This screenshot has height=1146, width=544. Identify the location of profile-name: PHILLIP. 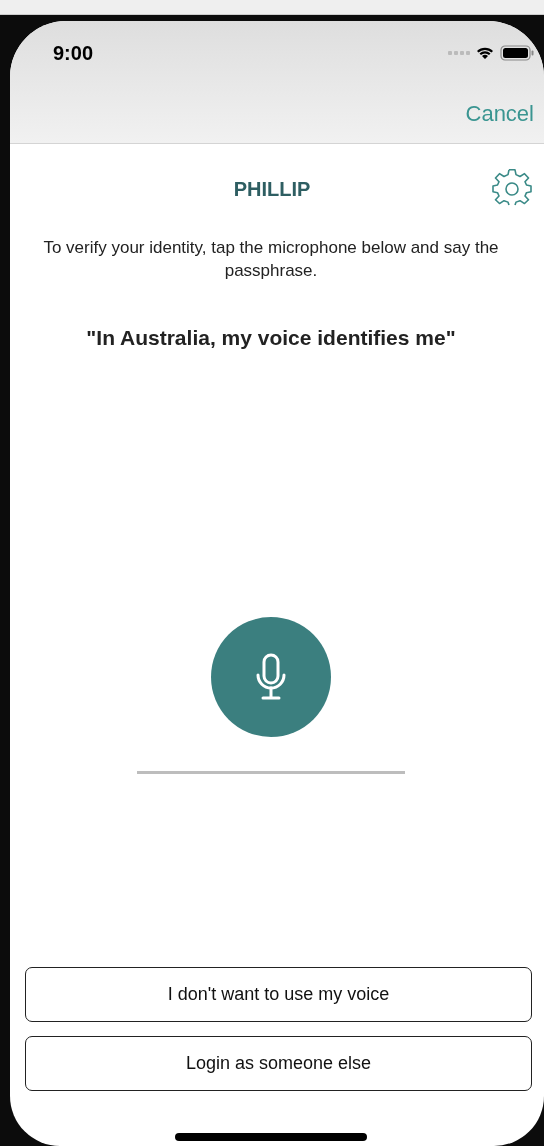
(272, 189).